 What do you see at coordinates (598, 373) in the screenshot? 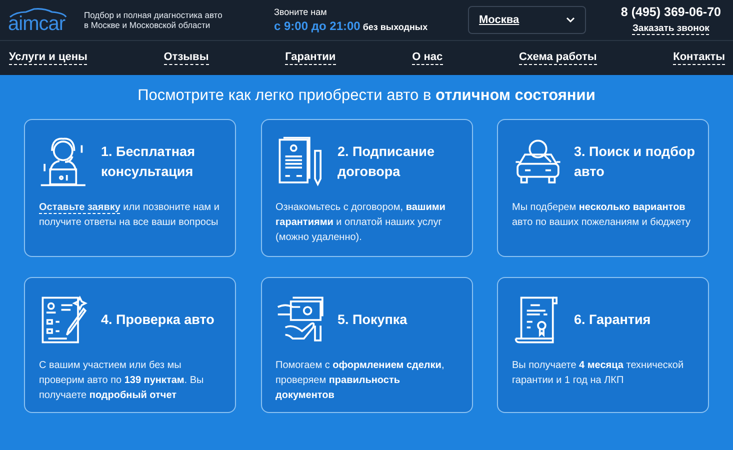
I see `card-description: Вы получаете 4 месяца технической гарантии и 1 год на ЛКП` at bounding box center [598, 373].